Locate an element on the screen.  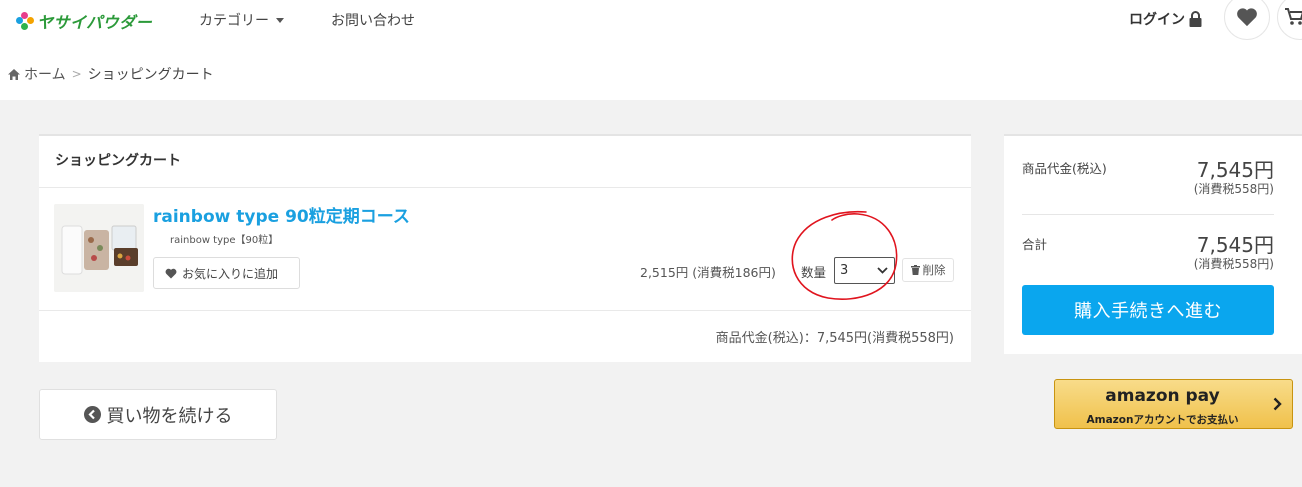
total-tax: (消費税558円) is located at coordinates (1233, 264).